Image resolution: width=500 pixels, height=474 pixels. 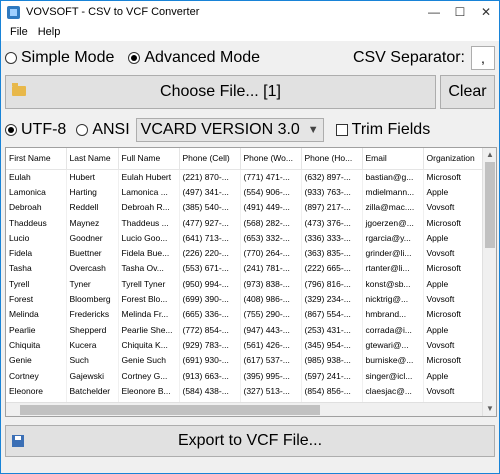 What do you see at coordinates (36, 284) in the screenshot?
I see `table-cell: Tyrell` at bounding box center [36, 284].